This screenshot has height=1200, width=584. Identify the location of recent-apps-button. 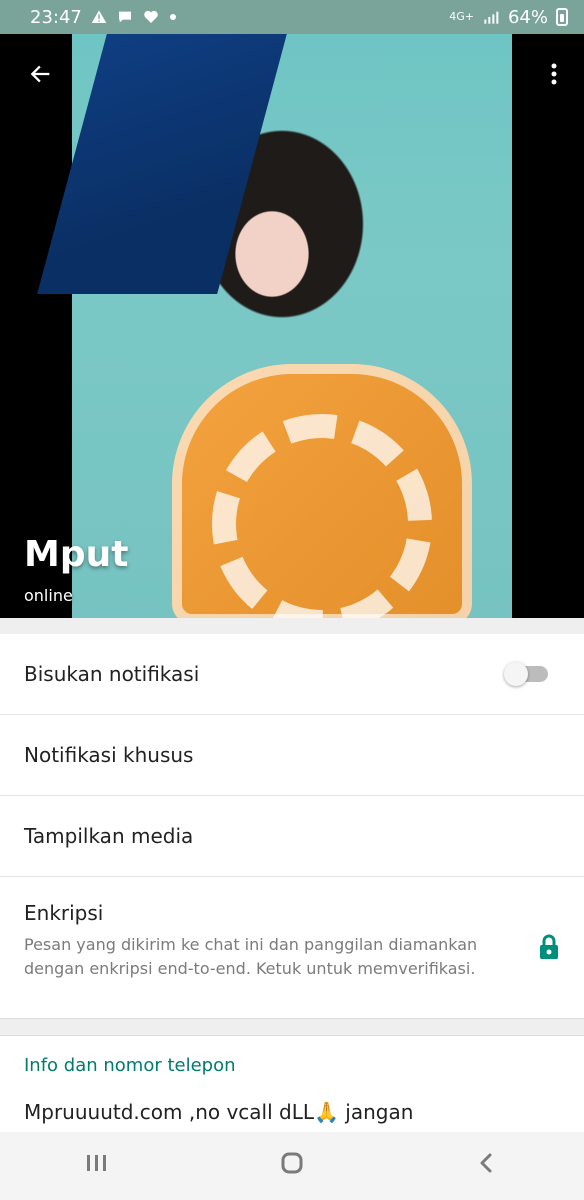
(97, 1166).